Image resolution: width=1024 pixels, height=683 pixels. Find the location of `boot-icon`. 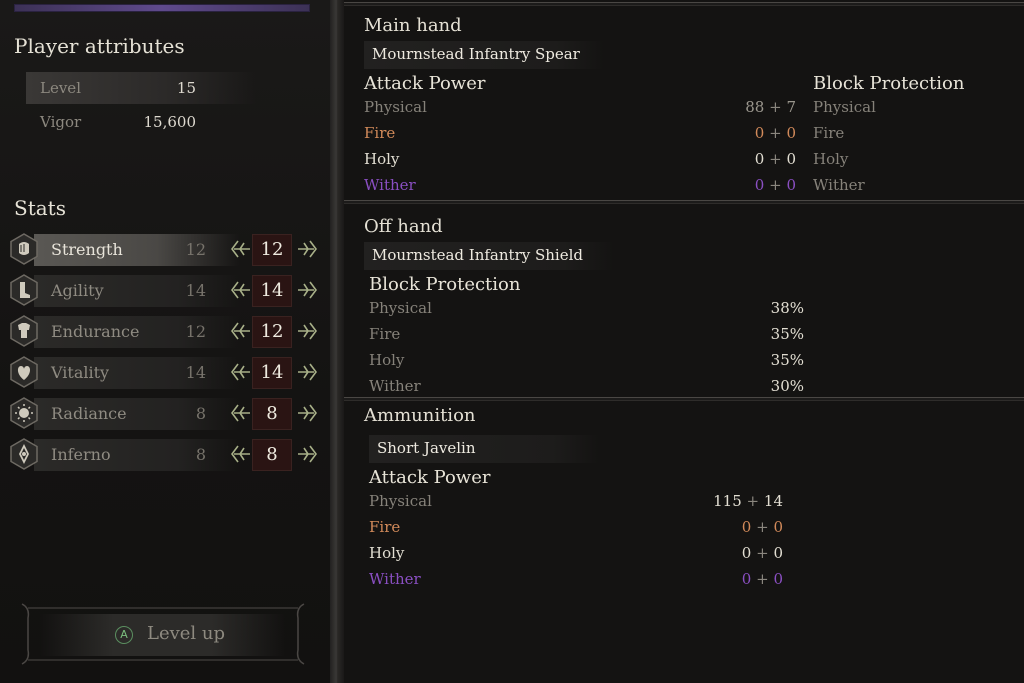

boot-icon is located at coordinates (24, 290).